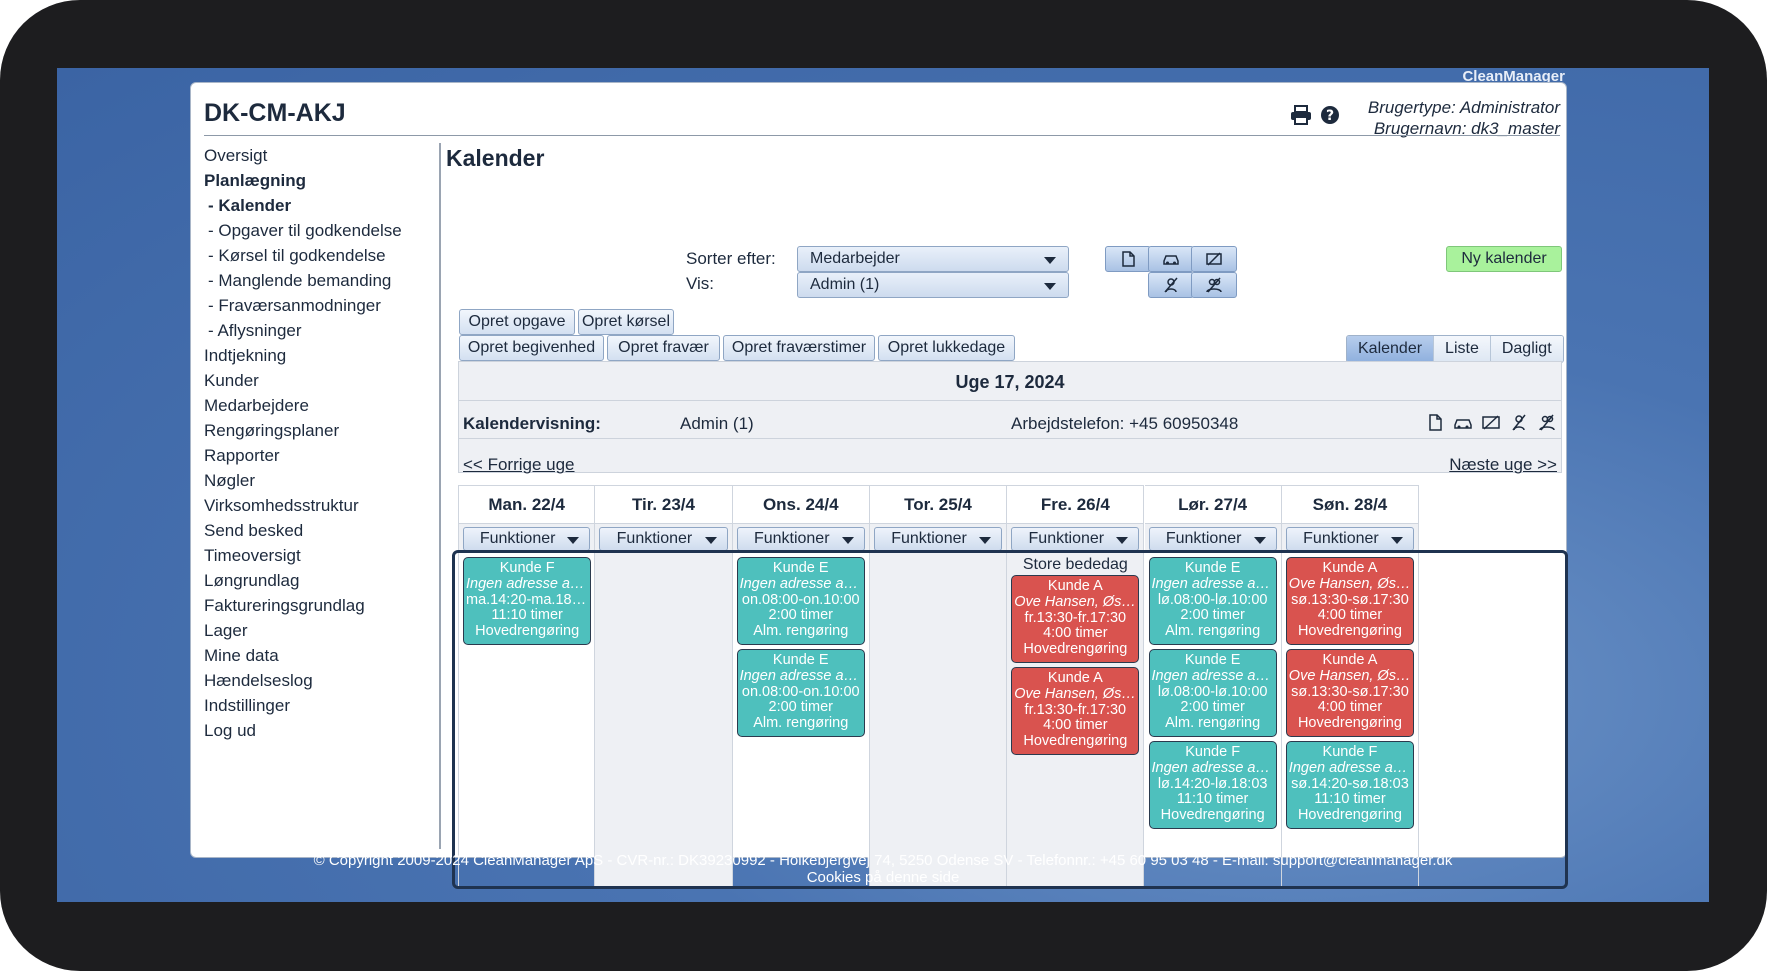 The height and width of the screenshot is (971, 1767). I want to click on sort-select: Medarbejder, so click(933, 259).